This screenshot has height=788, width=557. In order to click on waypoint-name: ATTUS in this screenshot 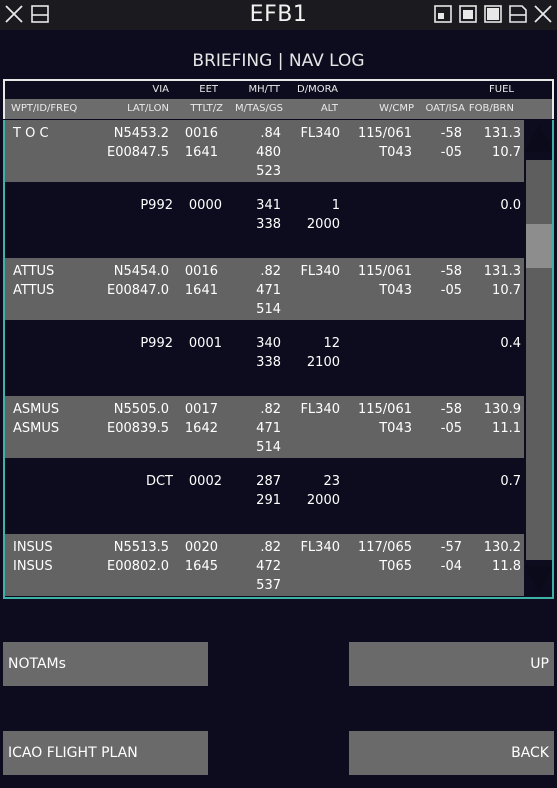, I will do `click(34, 271)`.